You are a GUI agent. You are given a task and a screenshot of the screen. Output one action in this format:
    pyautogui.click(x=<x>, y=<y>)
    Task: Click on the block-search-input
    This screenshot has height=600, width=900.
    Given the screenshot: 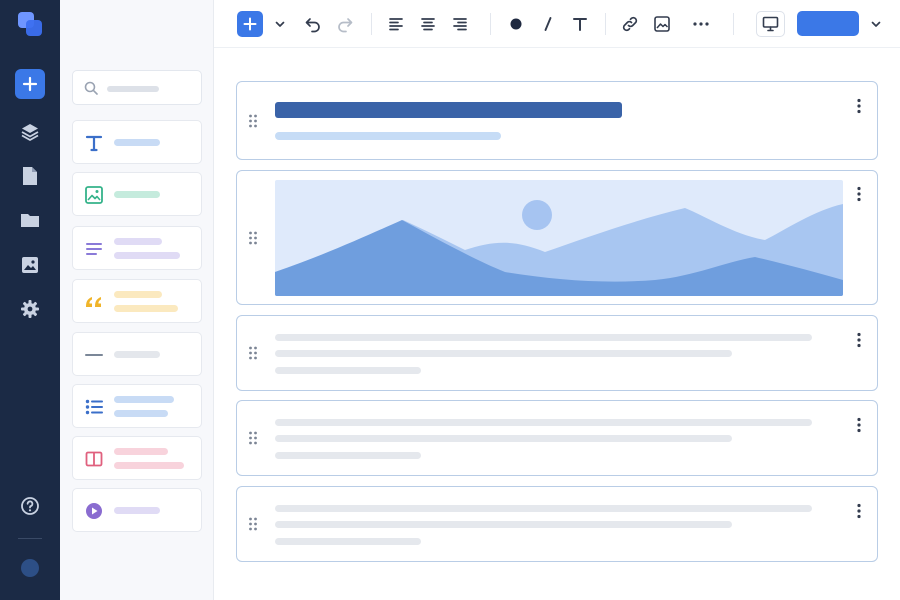 What is the action you would take?
    pyautogui.click(x=137, y=87)
    